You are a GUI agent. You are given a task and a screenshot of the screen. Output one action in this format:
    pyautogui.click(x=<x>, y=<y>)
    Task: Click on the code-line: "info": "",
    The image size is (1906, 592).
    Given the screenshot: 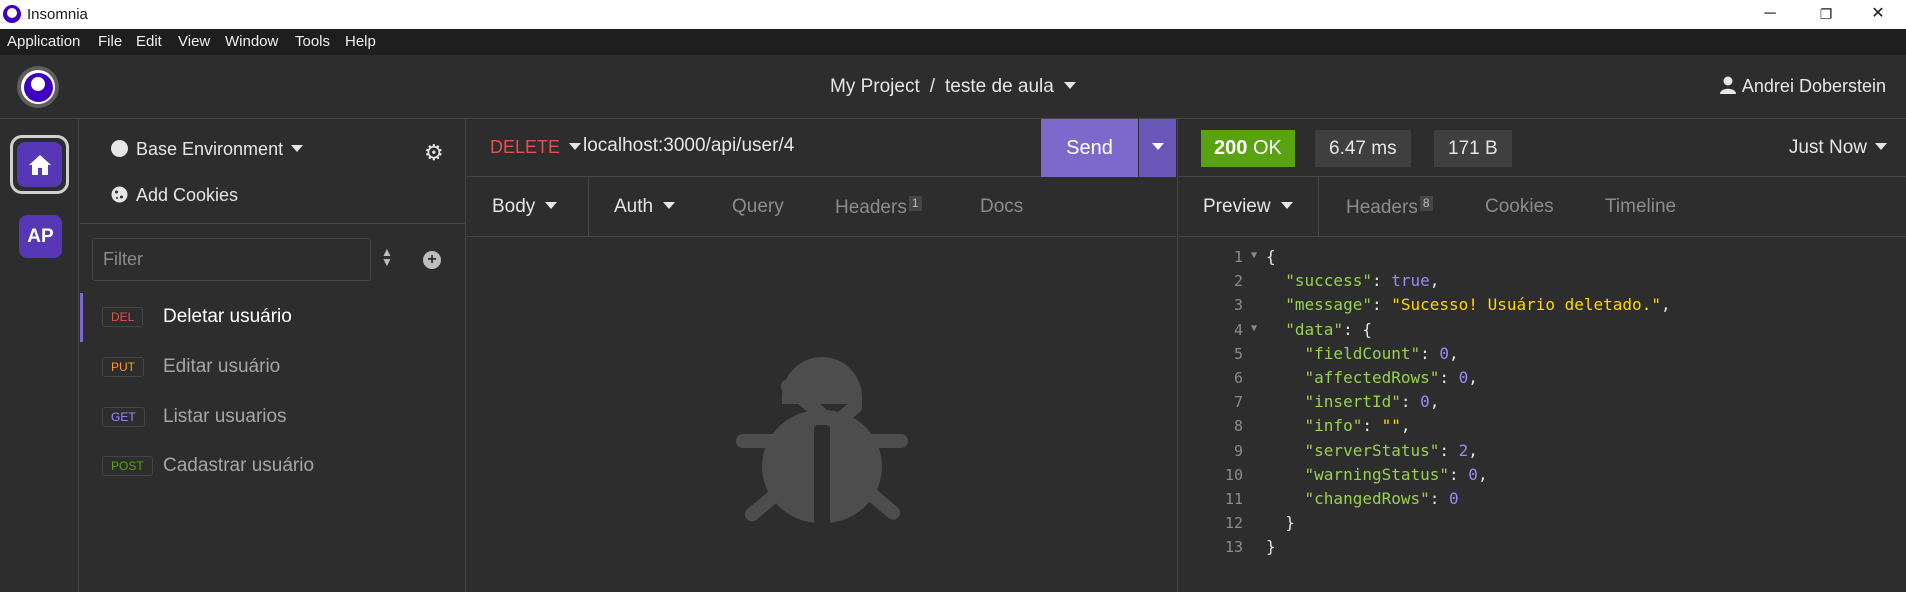 What is the action you would take?
    pyautogui.click(x=1357, y=426)
    